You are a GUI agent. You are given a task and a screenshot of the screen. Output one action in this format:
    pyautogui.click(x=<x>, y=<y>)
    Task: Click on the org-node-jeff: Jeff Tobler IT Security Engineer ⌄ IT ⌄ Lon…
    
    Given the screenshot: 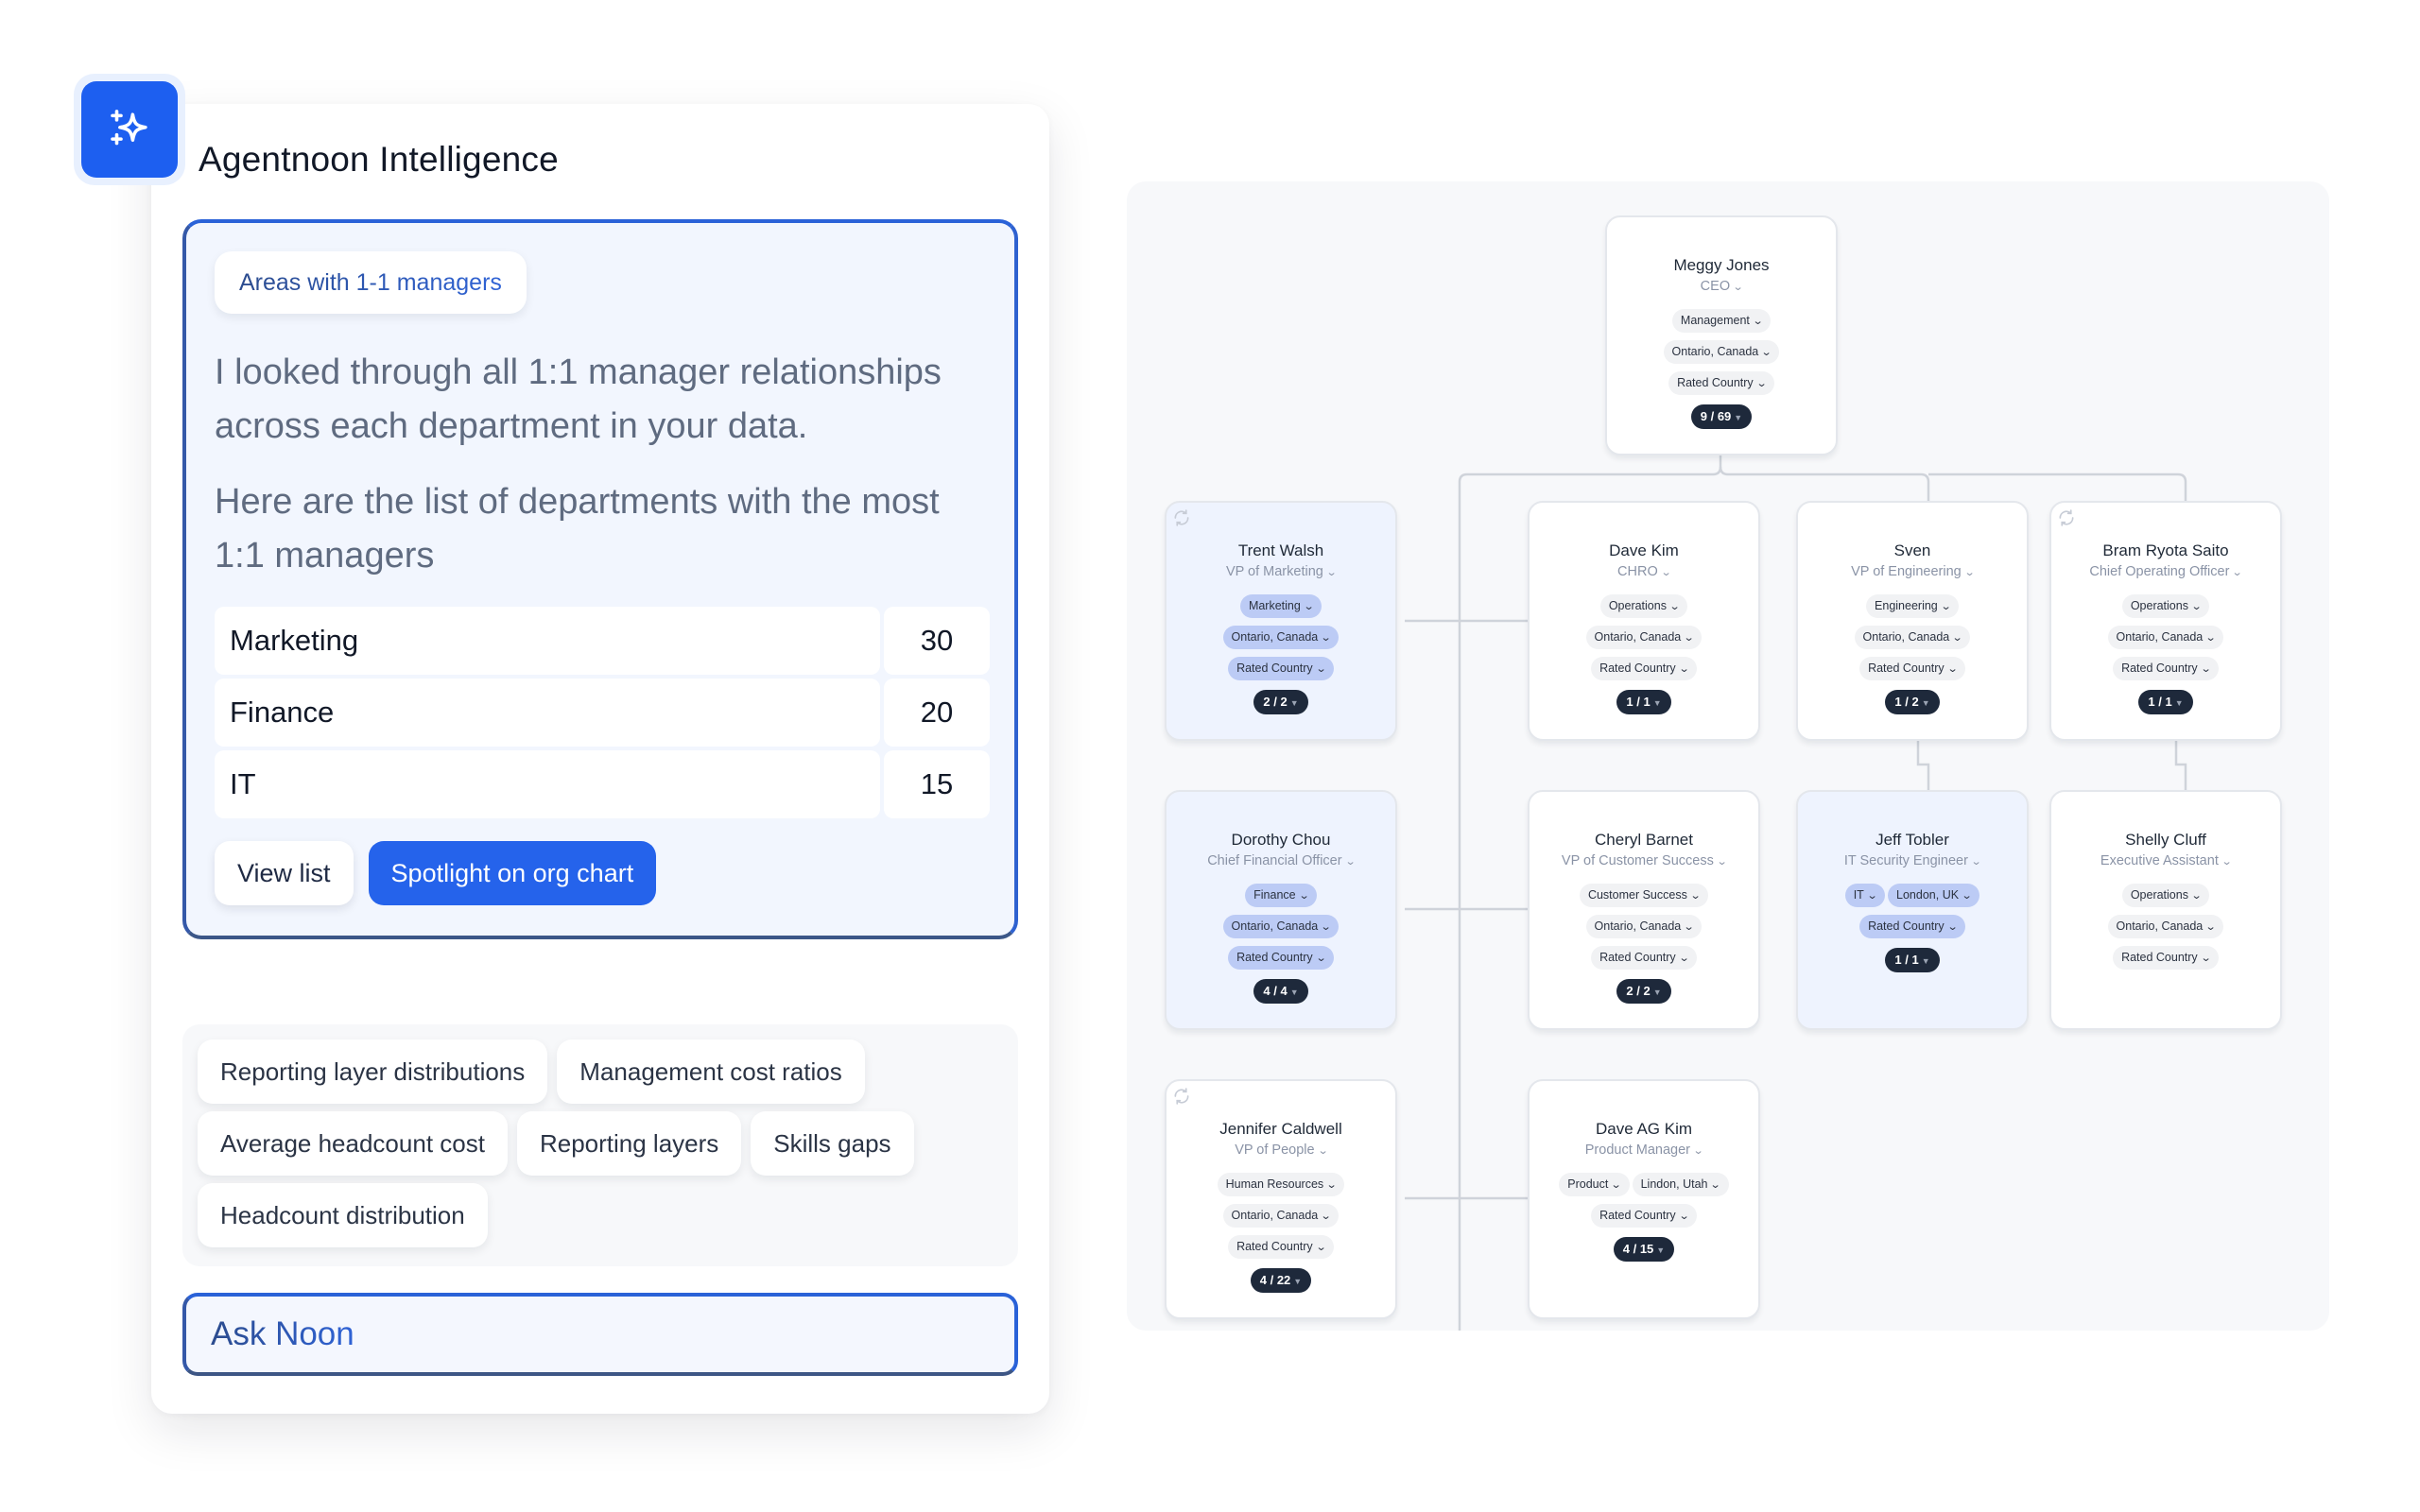 What is the action you would take?
    pyautogui.click(x=1912, y=910)
    